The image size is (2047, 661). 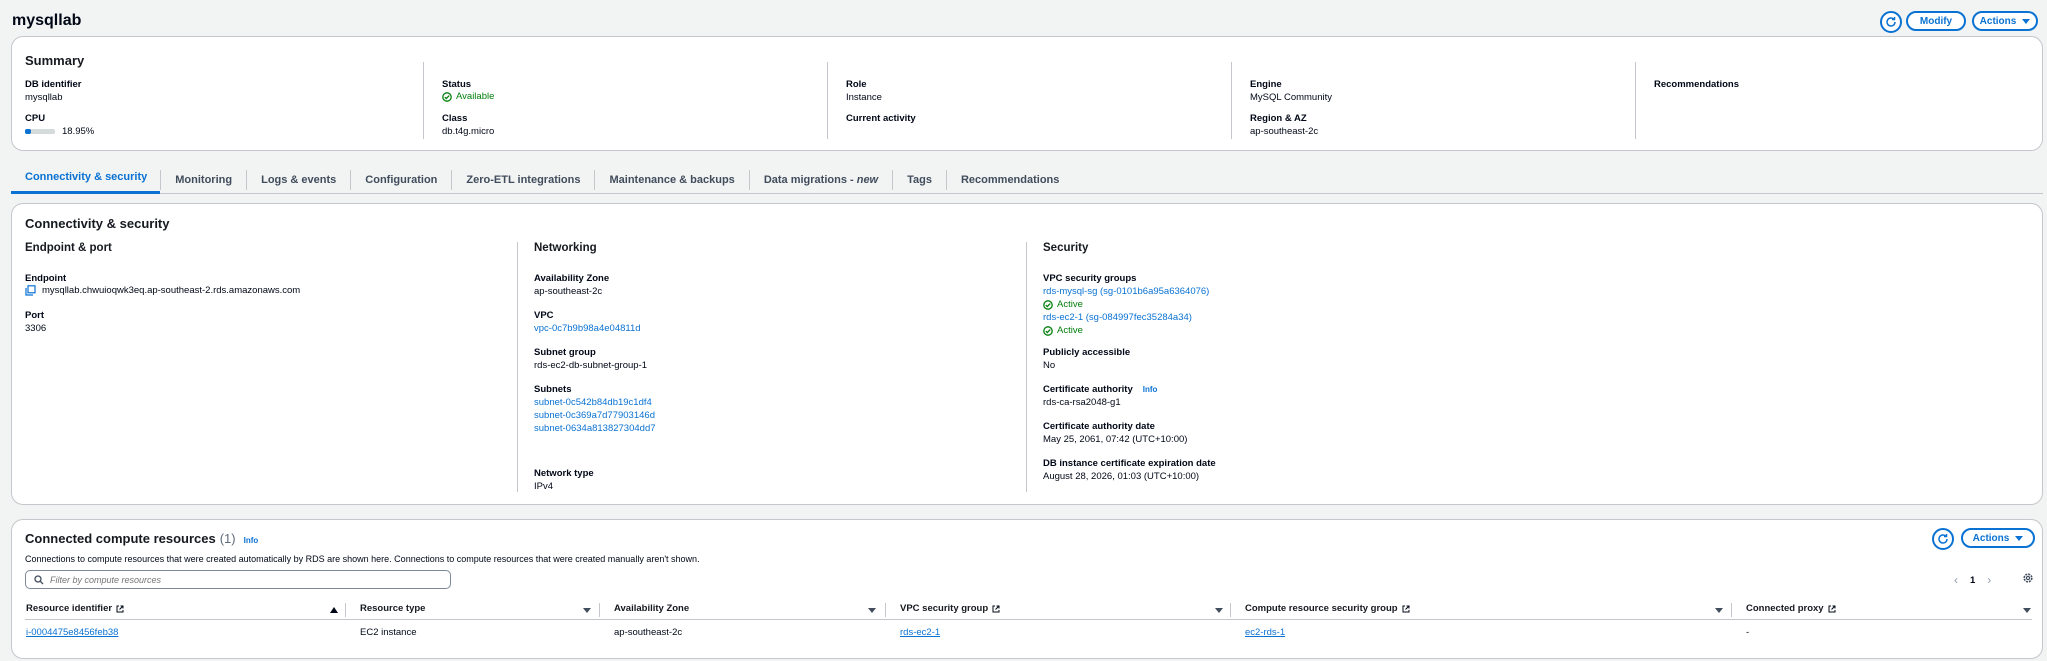 I want to click on tab-maintenance-backups: Maintenance & backups, so click(x=671, y=180).